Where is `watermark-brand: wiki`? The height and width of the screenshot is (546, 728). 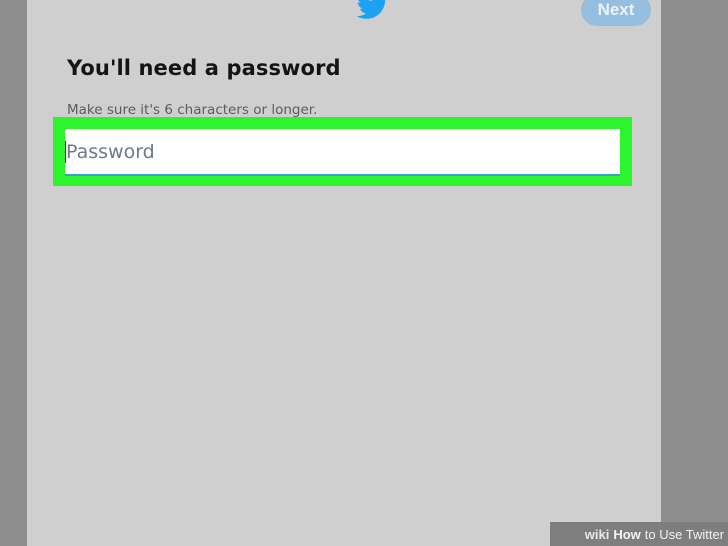
watermark-brand: wiki is located at coordinates (597, 534).